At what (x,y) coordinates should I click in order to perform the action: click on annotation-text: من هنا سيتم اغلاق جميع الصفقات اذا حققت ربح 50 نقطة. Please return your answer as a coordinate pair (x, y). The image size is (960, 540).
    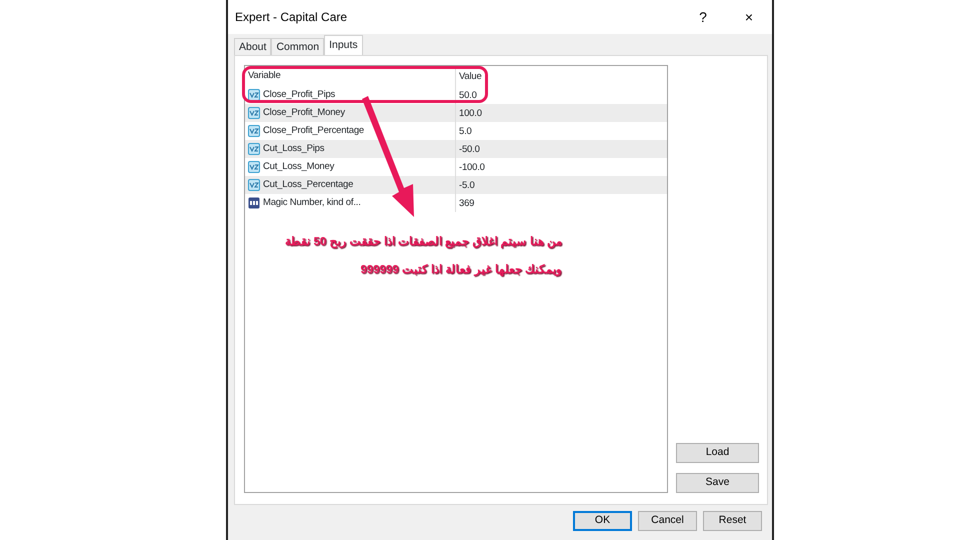
    Looking at the image, I should click on (423, 242).